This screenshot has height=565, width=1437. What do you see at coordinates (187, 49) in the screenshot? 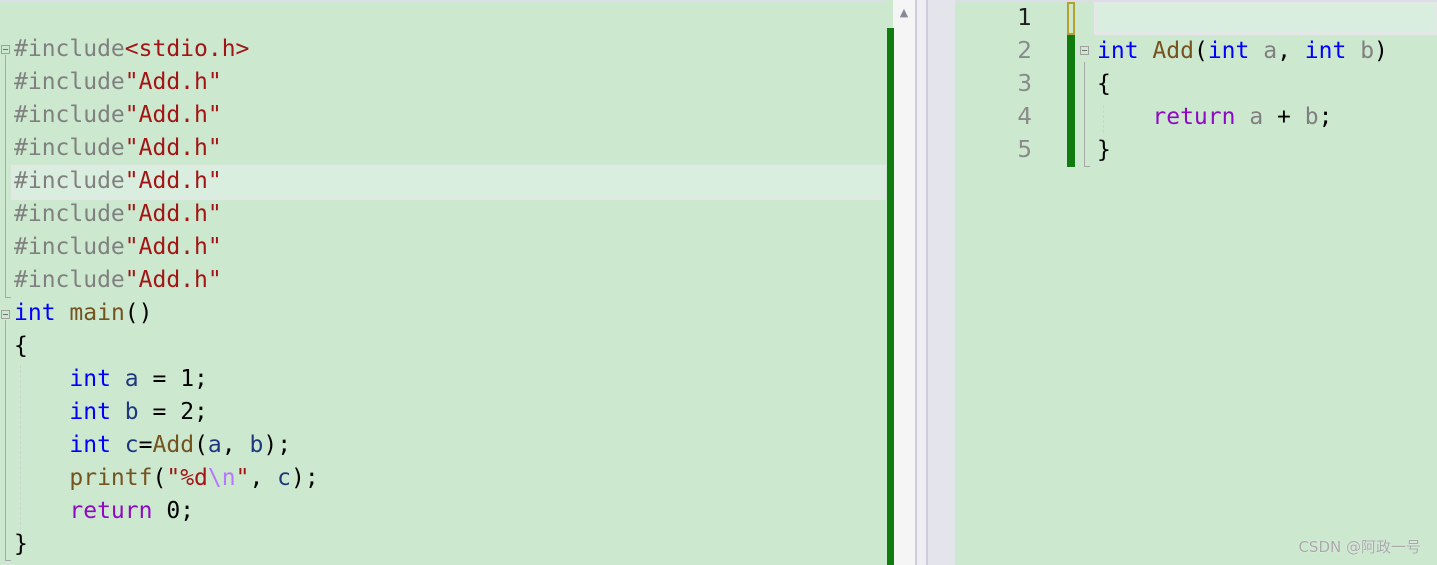
I see `code-token: <stdio.h>` at bounding box center [187, 49].